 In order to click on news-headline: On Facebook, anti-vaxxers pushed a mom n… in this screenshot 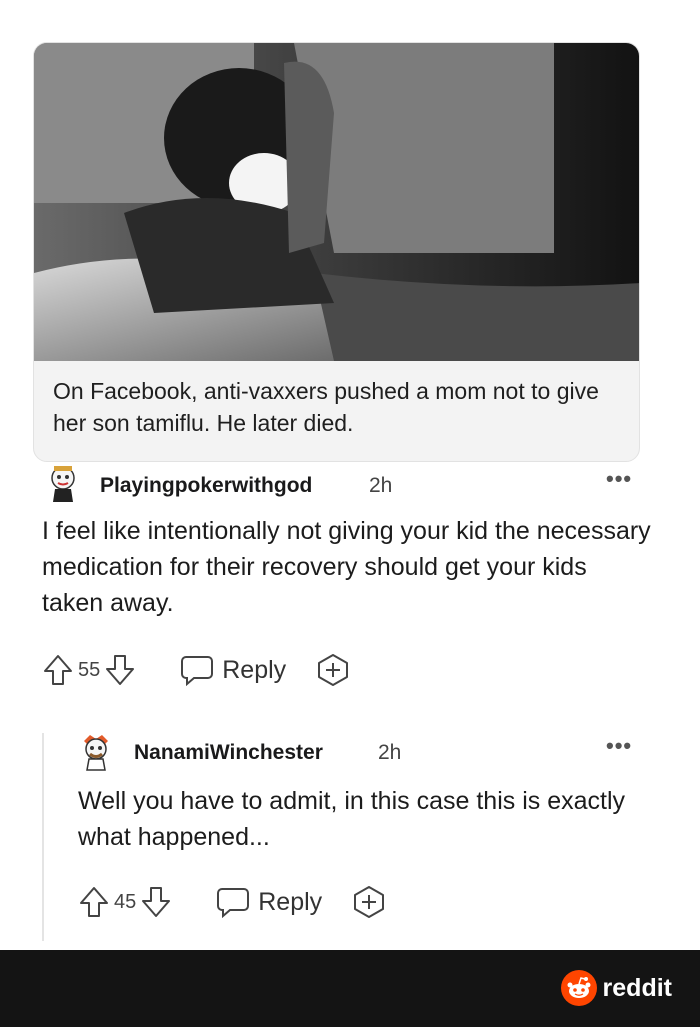, I will do `click(333, 407)`.